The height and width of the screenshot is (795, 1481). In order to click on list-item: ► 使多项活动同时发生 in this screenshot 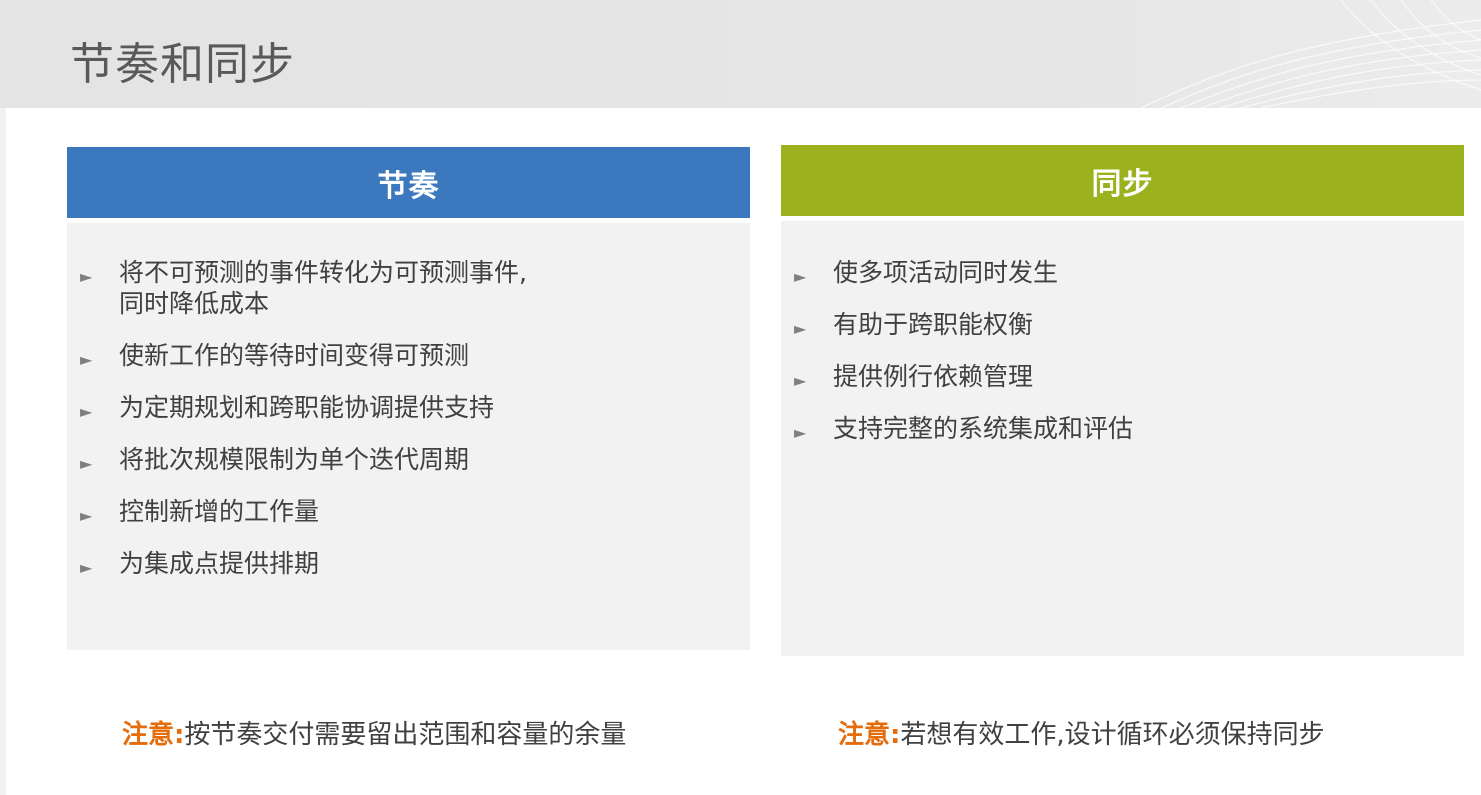, I will do `click(1122, 272)`.